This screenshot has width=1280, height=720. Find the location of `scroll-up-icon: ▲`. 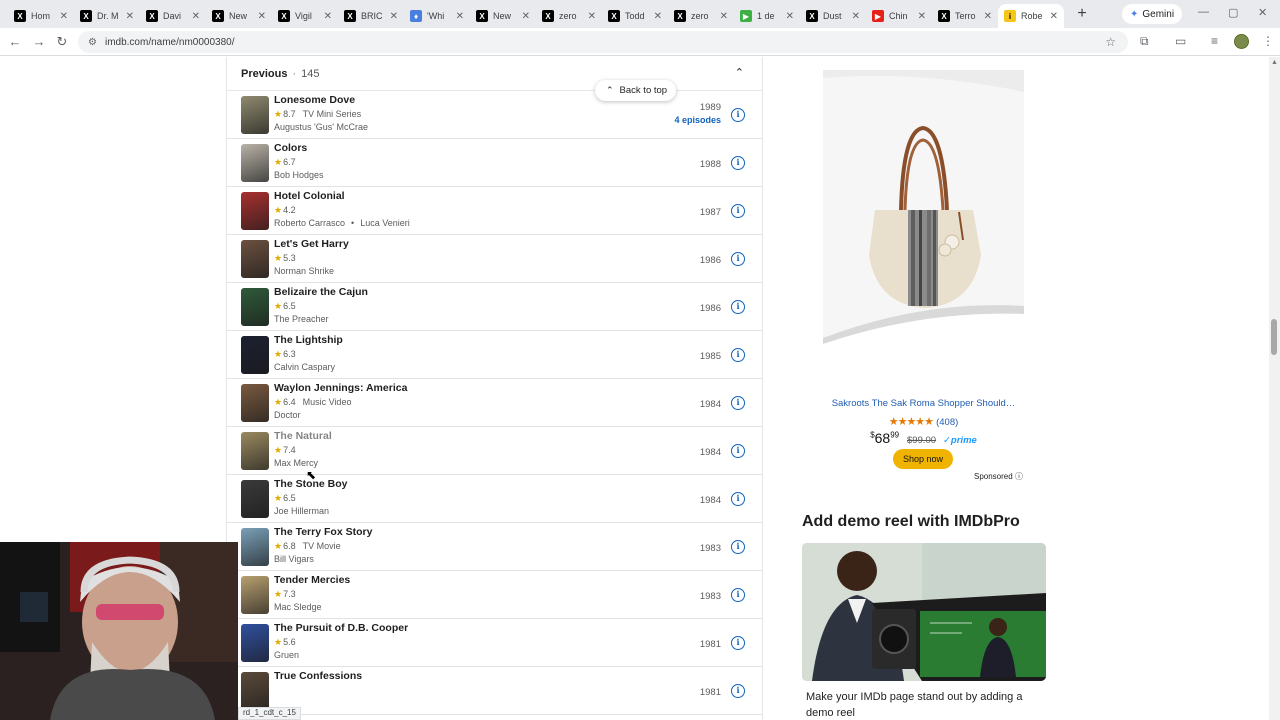

scroll-up-icon: ▲ is located at coordinates (1274, 62).